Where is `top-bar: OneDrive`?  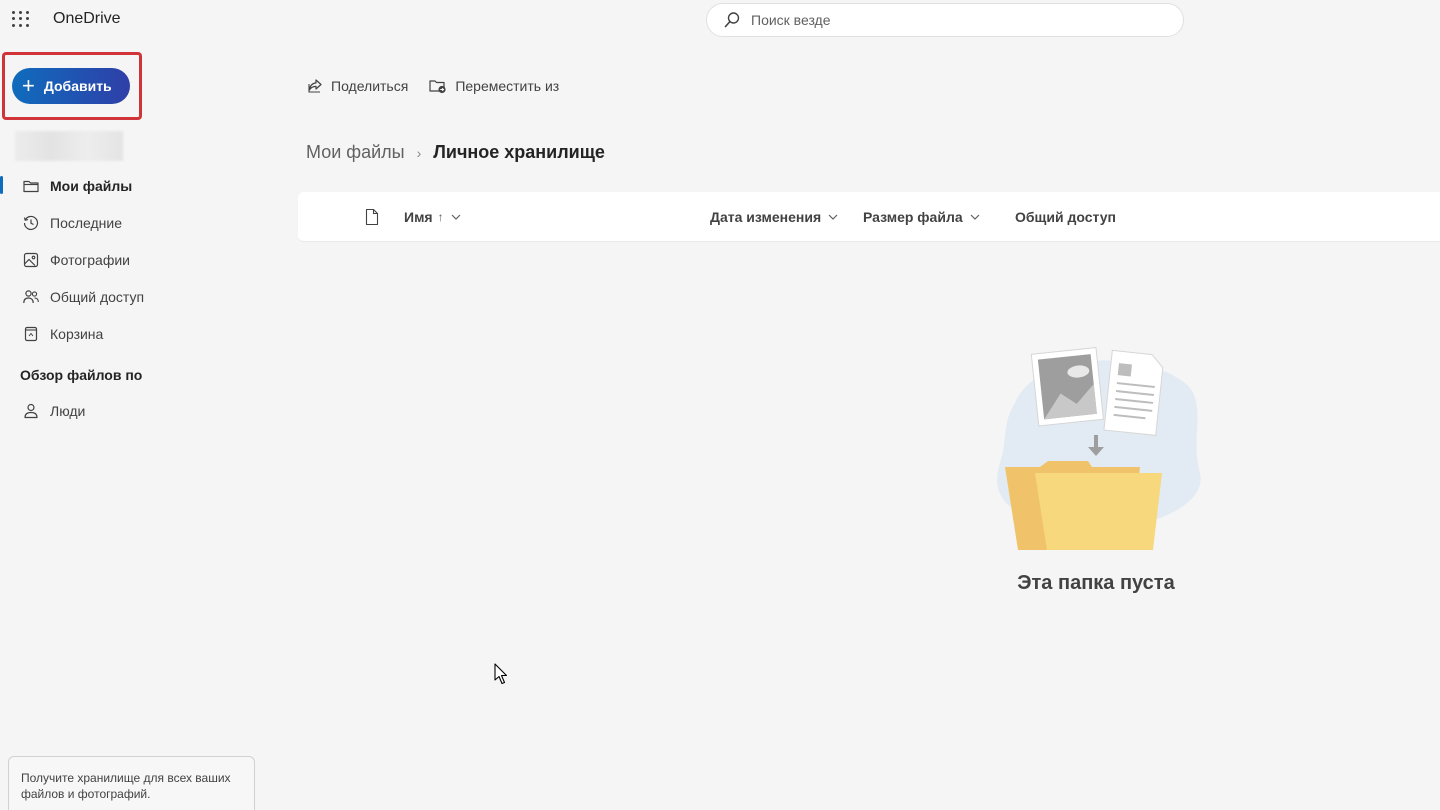 top-bar: OneDrive is located at coordinates (720, 20).